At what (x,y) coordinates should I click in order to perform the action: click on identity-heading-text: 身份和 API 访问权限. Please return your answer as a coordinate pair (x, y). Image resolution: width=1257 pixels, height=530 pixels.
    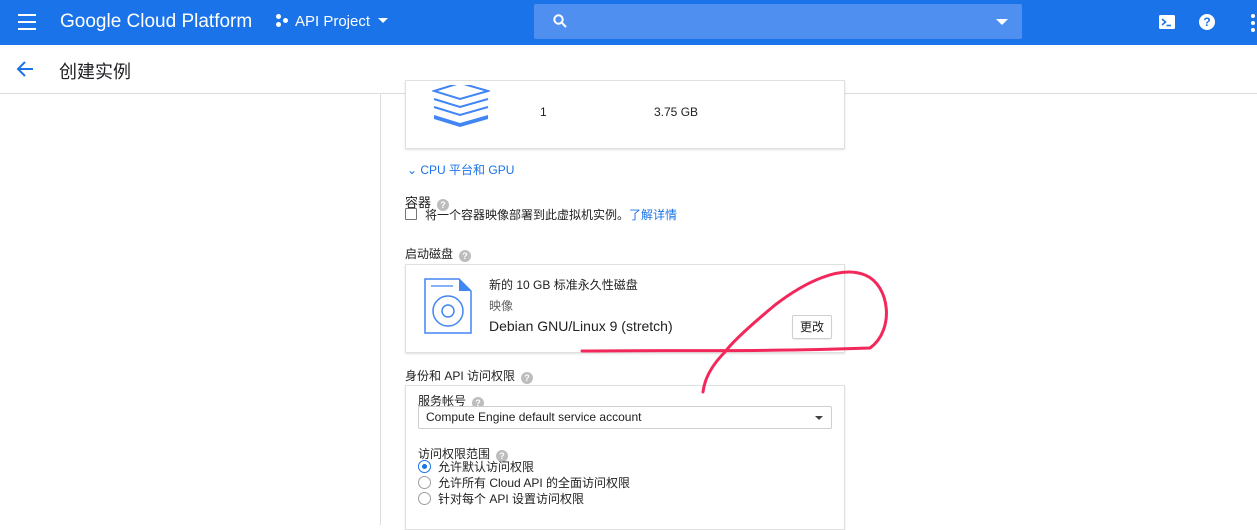
    Looking at the image, I should click on (460, 376).